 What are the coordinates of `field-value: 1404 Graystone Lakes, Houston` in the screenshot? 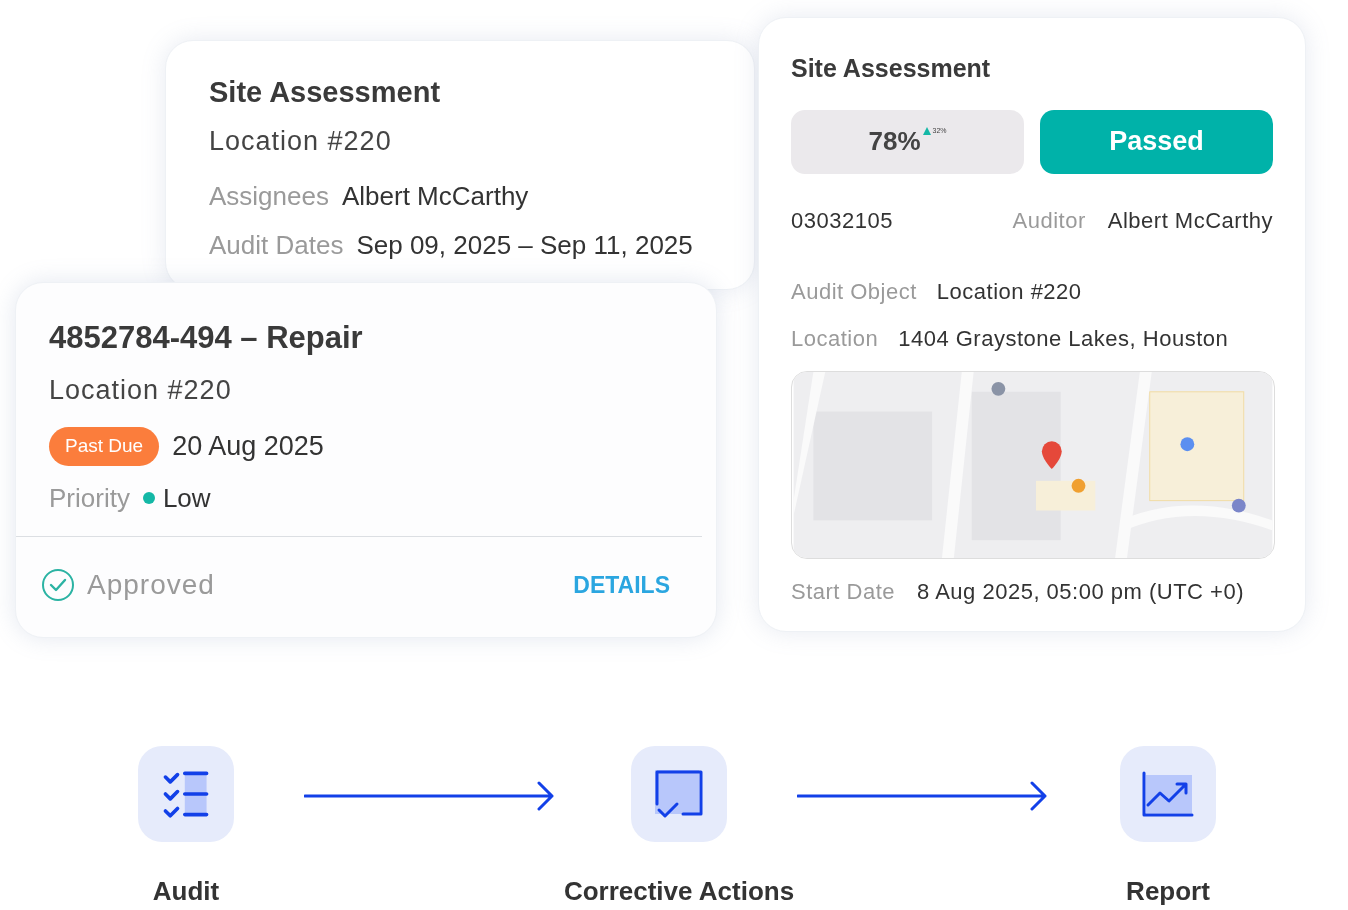 It's located at (1063, 338).